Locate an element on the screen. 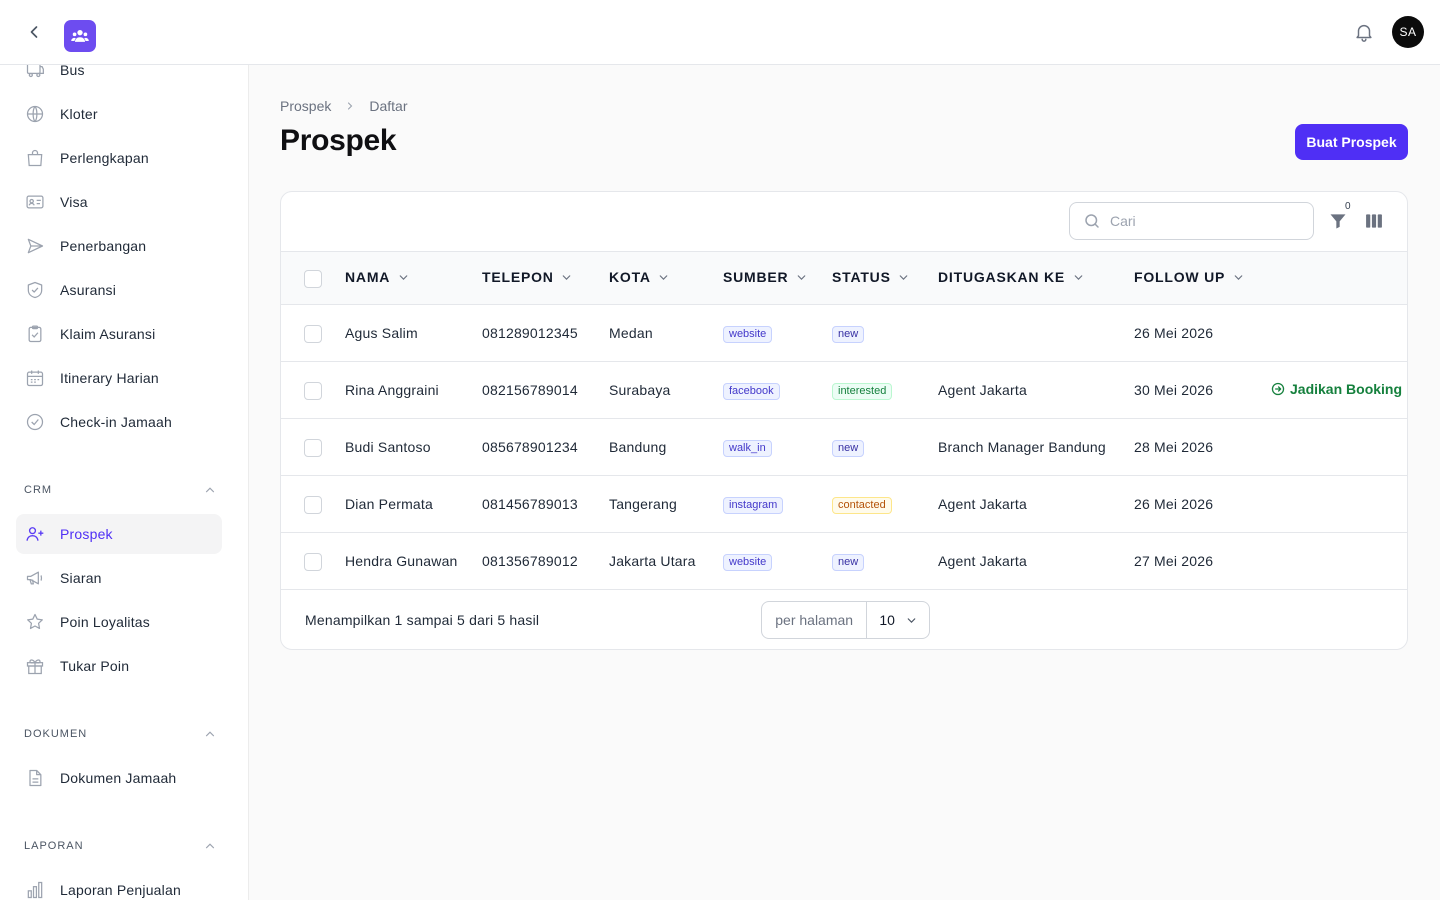 The image size is (1440, 900). sidebar-item-tukar-poin: Tukar Poin is located at coordinates (119, 666).